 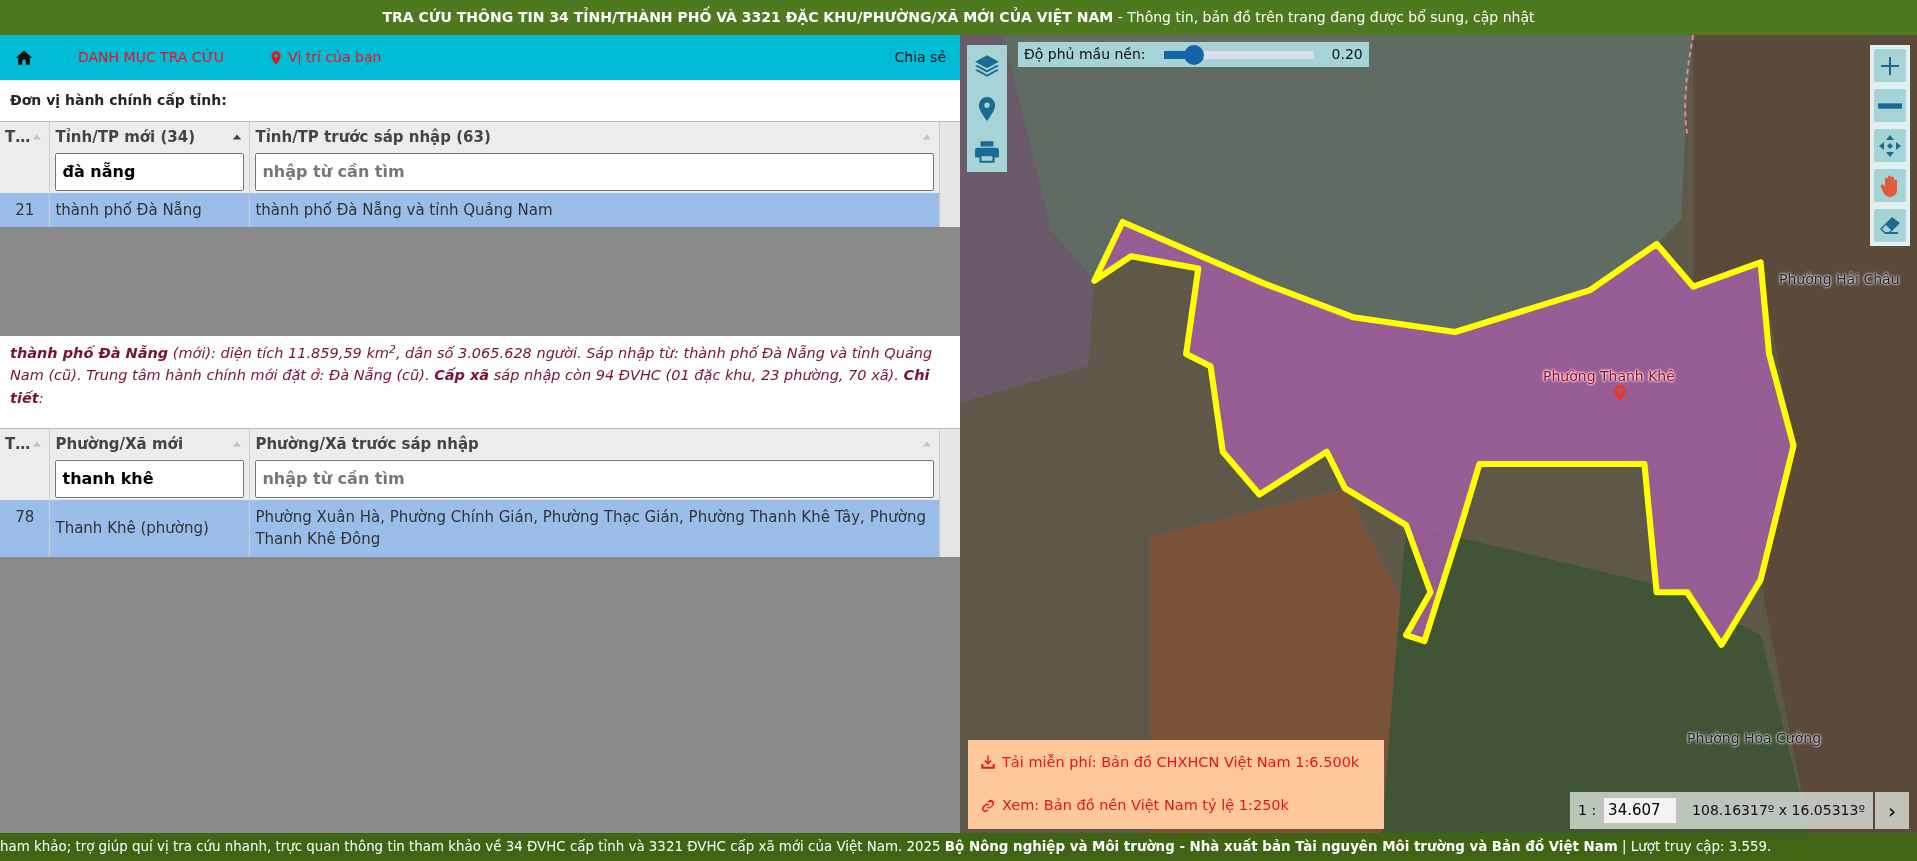 I want to click on map-label: Phường Thanh Khê, so click(x=1609, y=376).